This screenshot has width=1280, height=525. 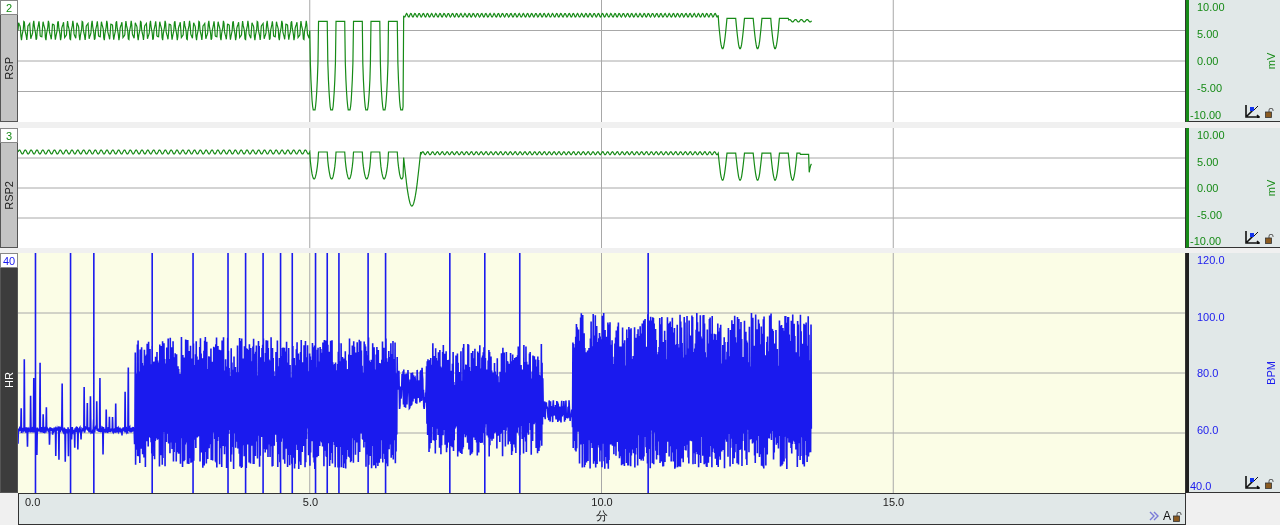 I want to click on channel-label-tab: HR, so click(x=9, y=380).